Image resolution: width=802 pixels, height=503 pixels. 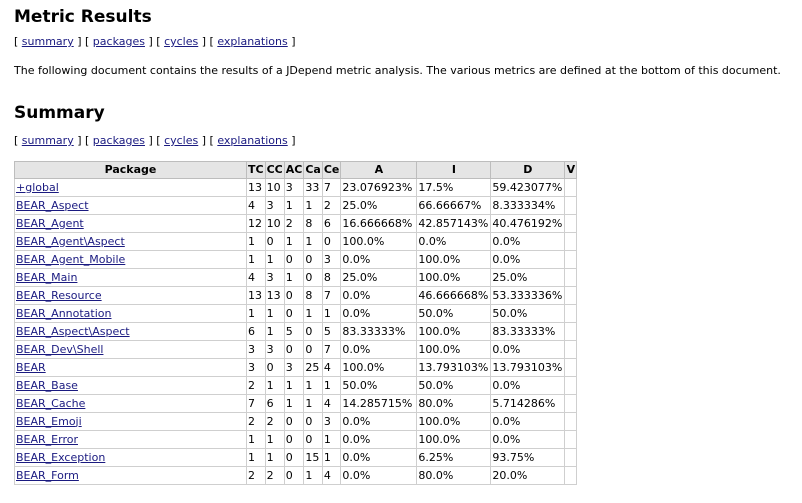 I want to click on cell-tc: 7, so click(x=256, y=403).